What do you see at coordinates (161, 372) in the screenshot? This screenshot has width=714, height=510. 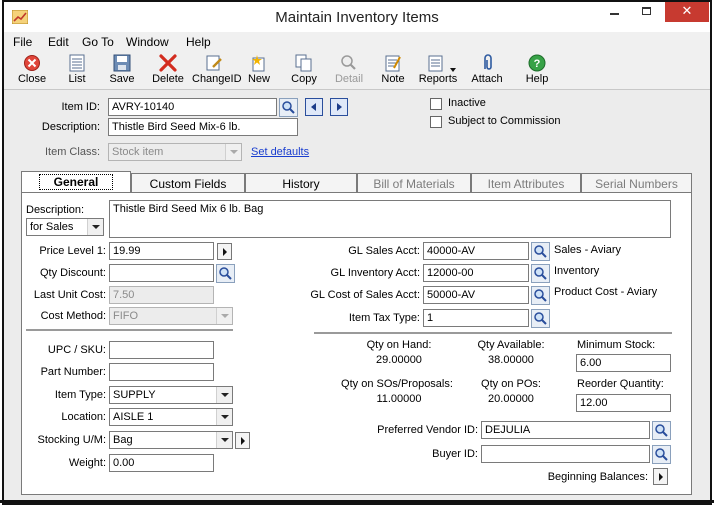 I see `part-number-field` at bounding box center [161, 372].